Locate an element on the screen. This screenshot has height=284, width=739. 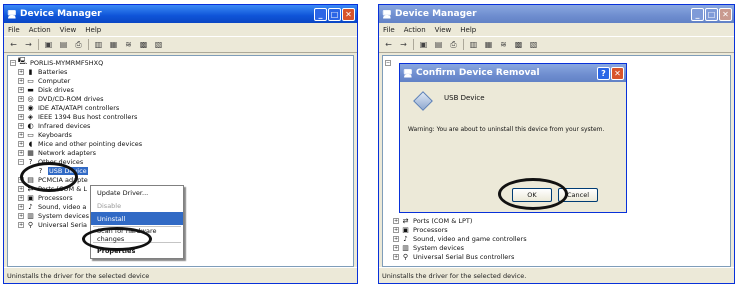
help-button: ? is located at coordinates (603, 73).